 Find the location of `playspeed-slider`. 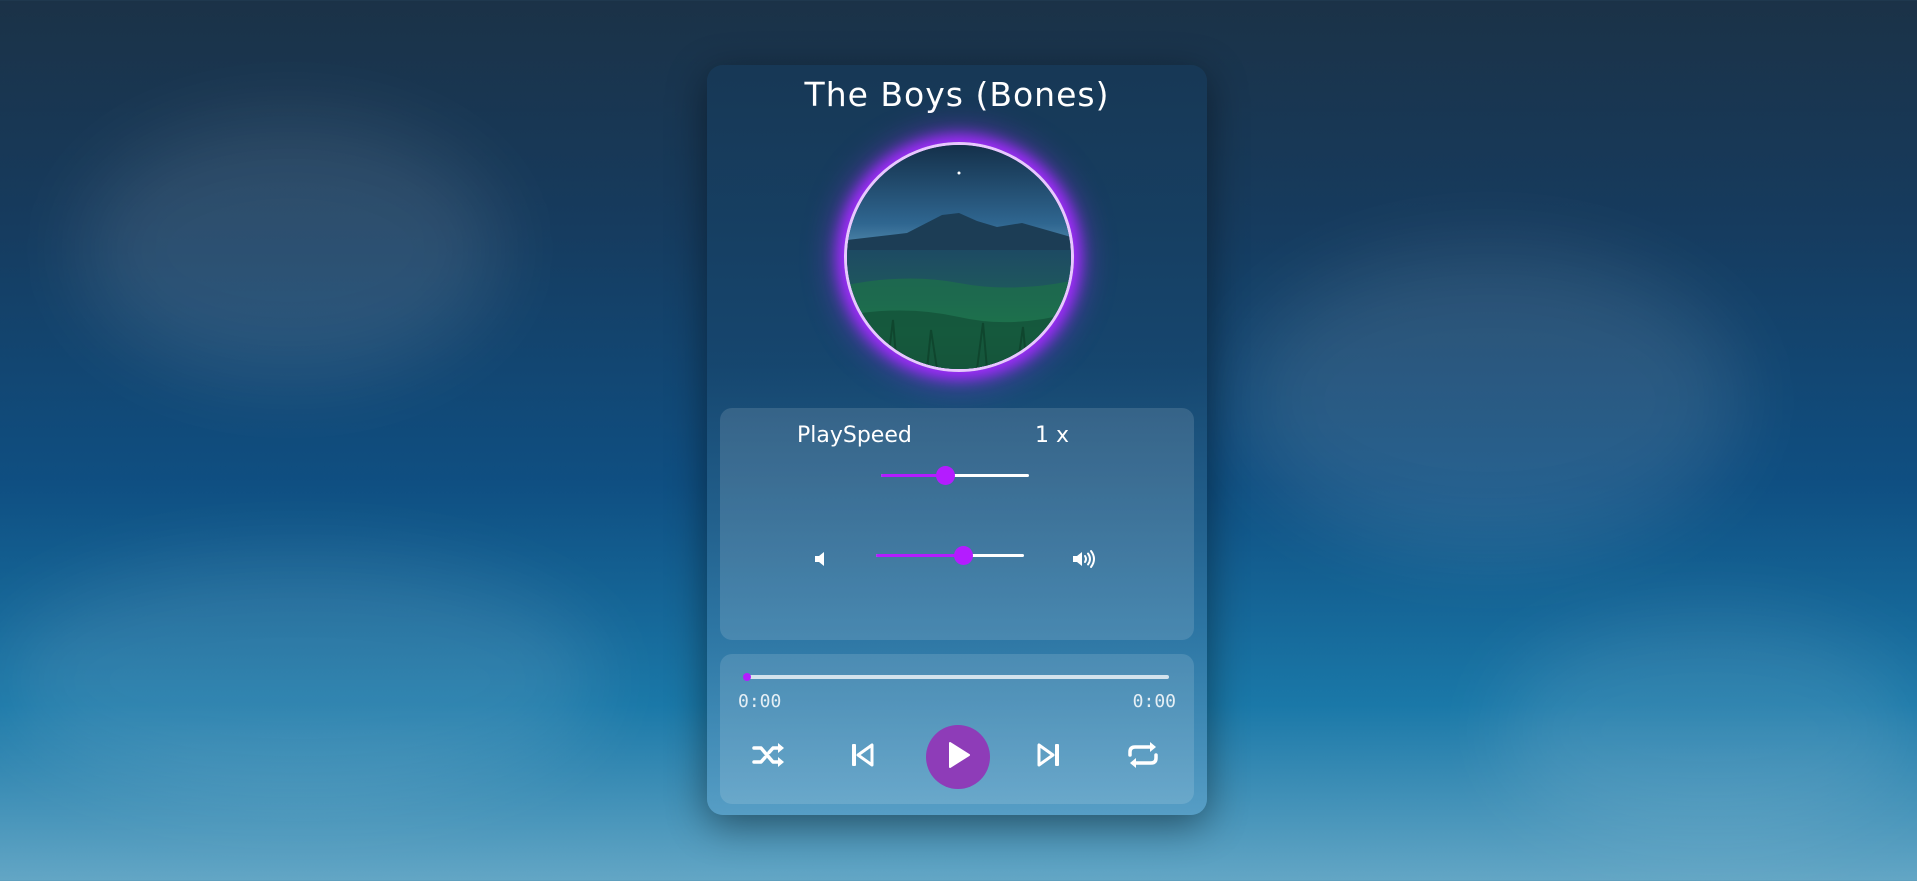

playspeed-slider is located at coordinates (955, 475).